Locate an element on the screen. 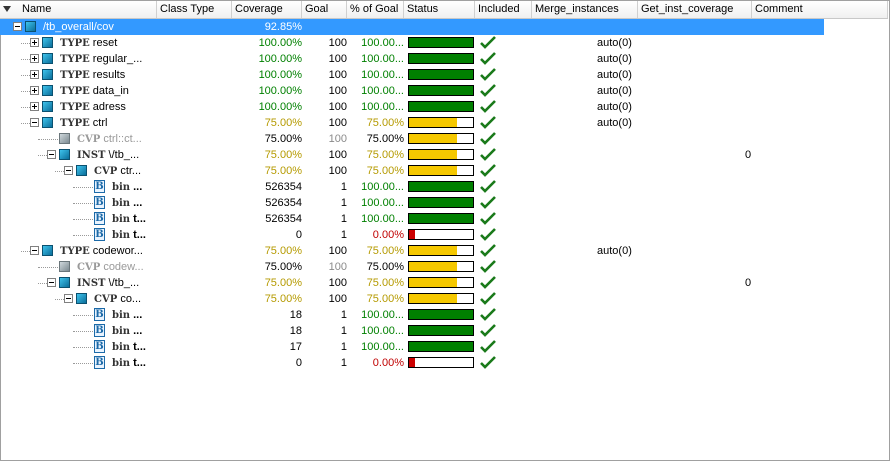  tree-row: TYPE codewor... 75.00% 100 75.00% auto(0) is located at coordinates (444, 251).